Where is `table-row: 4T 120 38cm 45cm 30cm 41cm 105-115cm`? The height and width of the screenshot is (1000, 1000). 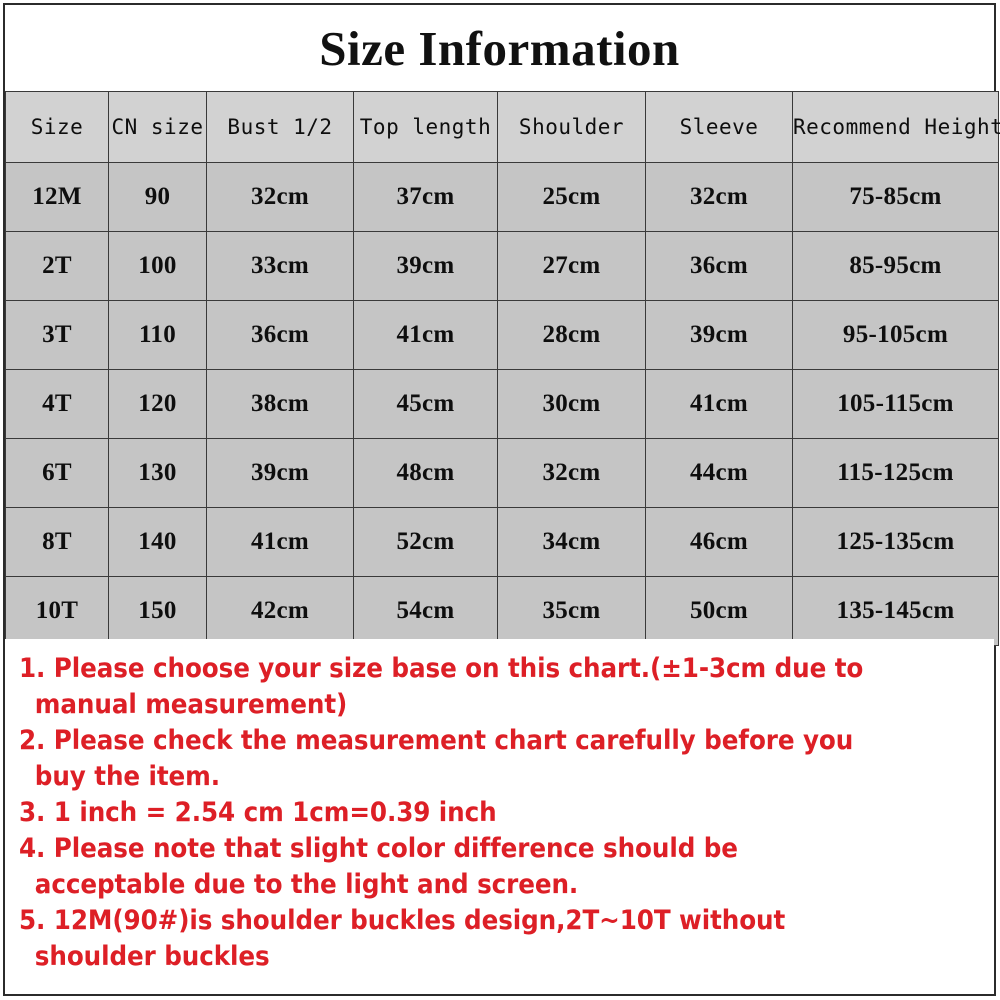
table-row: 4T 120 38cm 45cm 30cm 41cm 105-115cm is located at coordinates (502, 404).